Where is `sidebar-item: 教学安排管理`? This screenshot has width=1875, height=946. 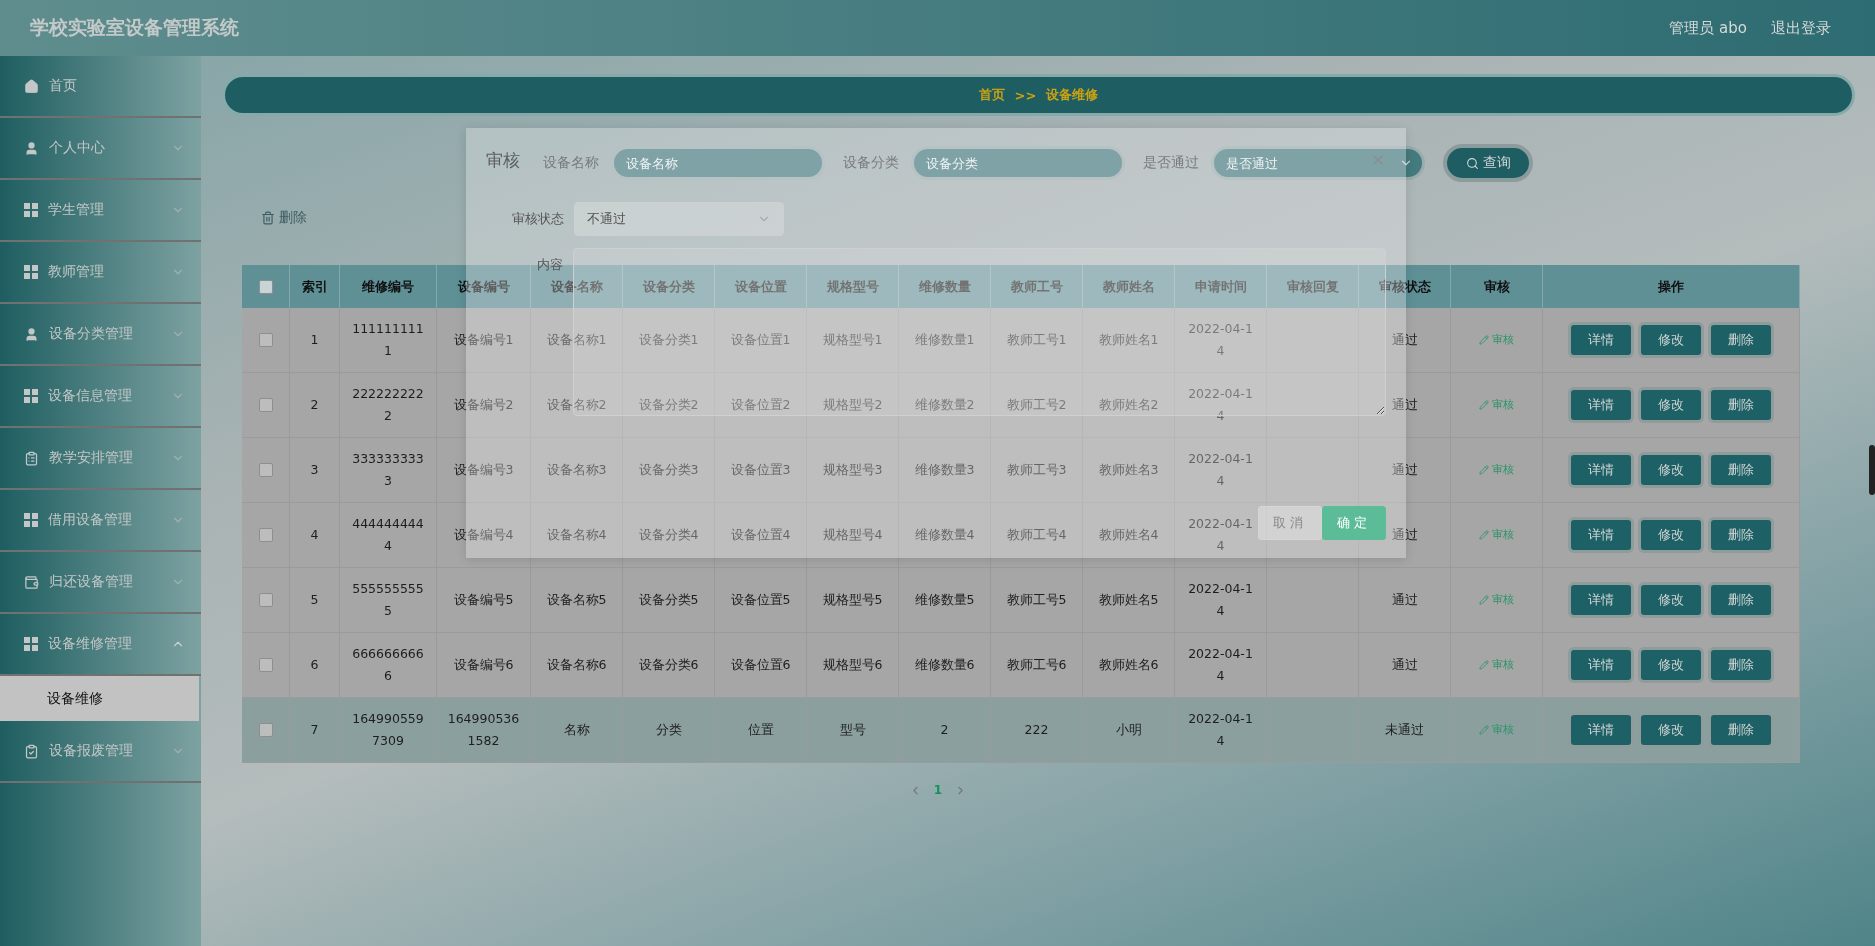 sidebar-item: 教学安排管理 is located at coordinates (100, 459).